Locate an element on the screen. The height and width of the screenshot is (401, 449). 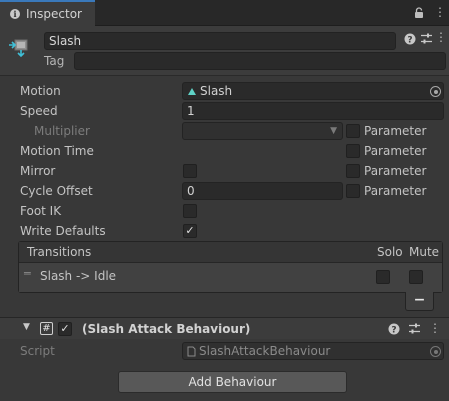
motion-time-label: Motion Time is located at coordinates (57, 151).